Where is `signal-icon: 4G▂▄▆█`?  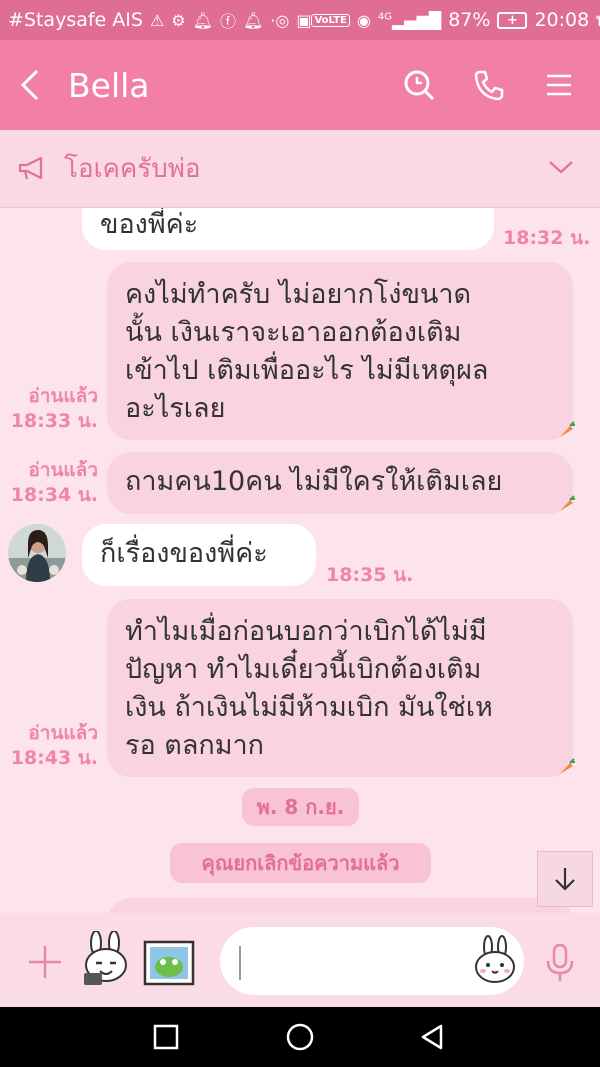 signal-icon: 4G▂▄▆█ is located at coordinates (409, 20).